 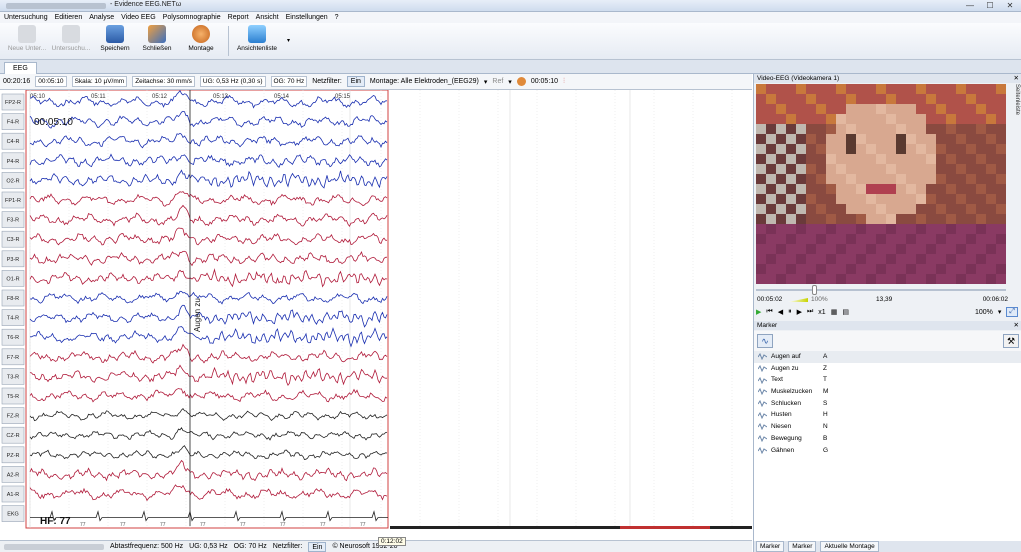 I want to click on list-item: Augen zu Z, so click(x=887, y=369).